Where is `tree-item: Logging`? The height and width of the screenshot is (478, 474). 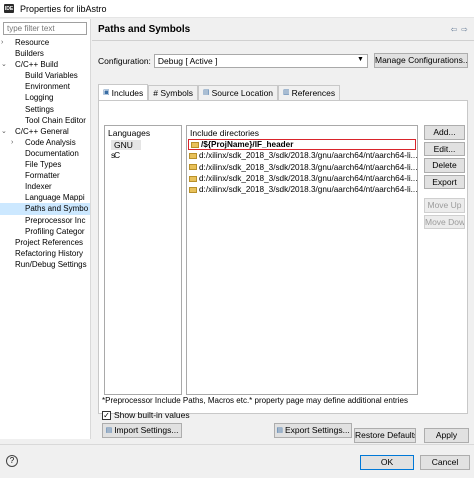
tree-item: Logging is located at coordinates (45, 97).